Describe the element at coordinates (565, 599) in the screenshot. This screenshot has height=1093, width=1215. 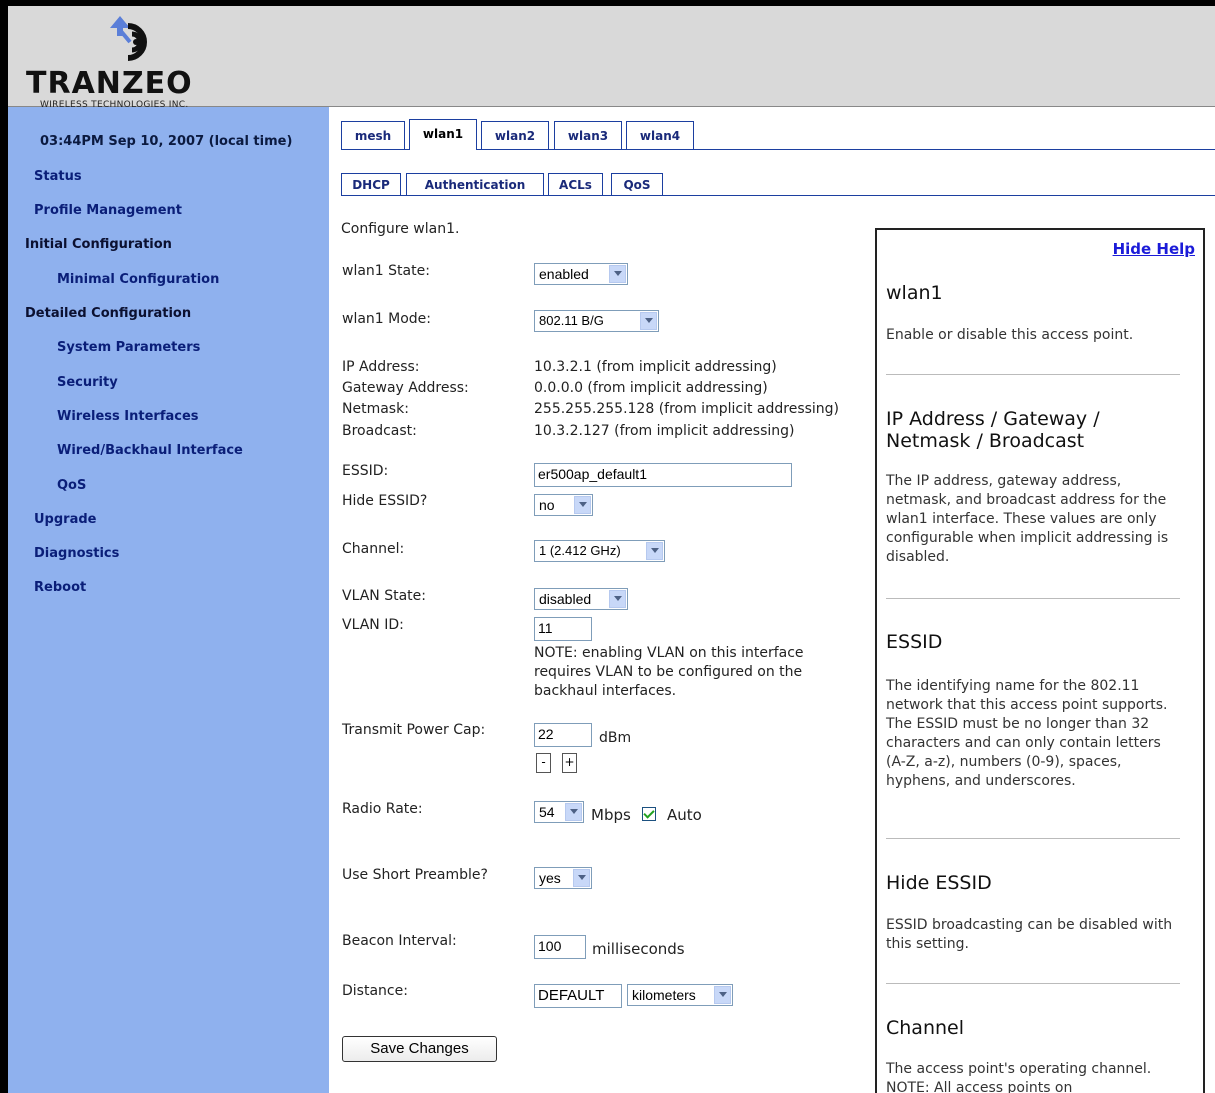
I see `vlan-state-value: disabled` at that location.